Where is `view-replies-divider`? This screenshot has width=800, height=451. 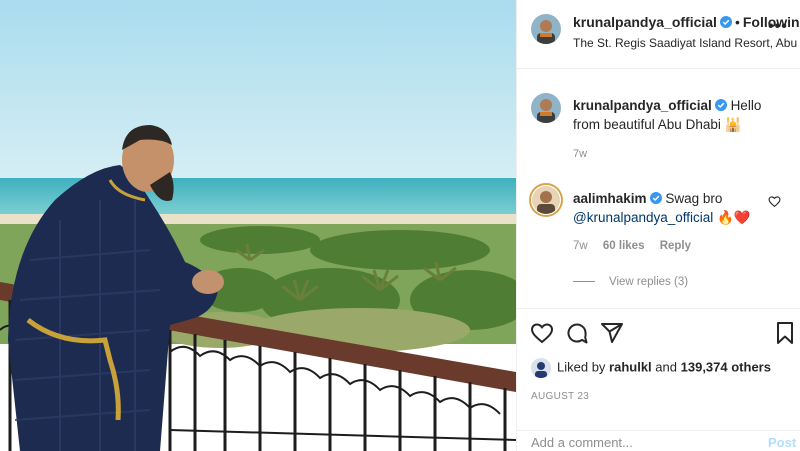
view-replies-divider is located at coordinates (584, 282).